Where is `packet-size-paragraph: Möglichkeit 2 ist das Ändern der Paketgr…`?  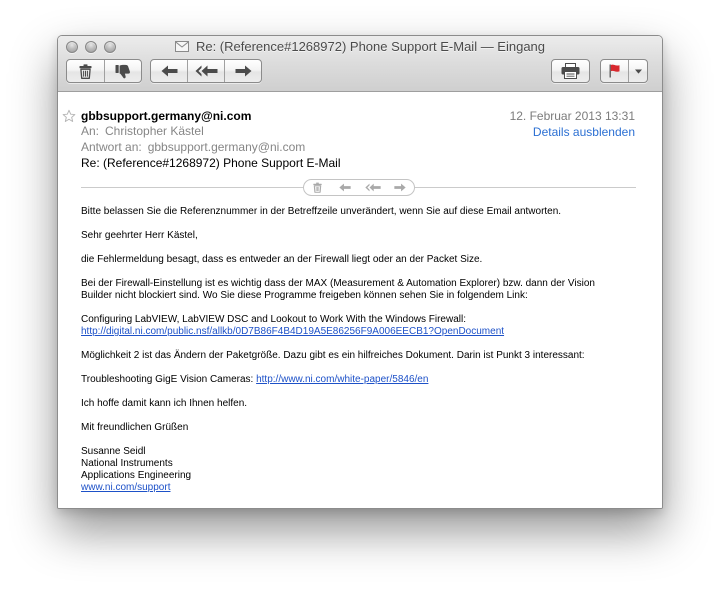
packet-size-paragraph: Möglichkeit 2 ist das Ändern der Paketgr… is located at coordinates (333, 355).